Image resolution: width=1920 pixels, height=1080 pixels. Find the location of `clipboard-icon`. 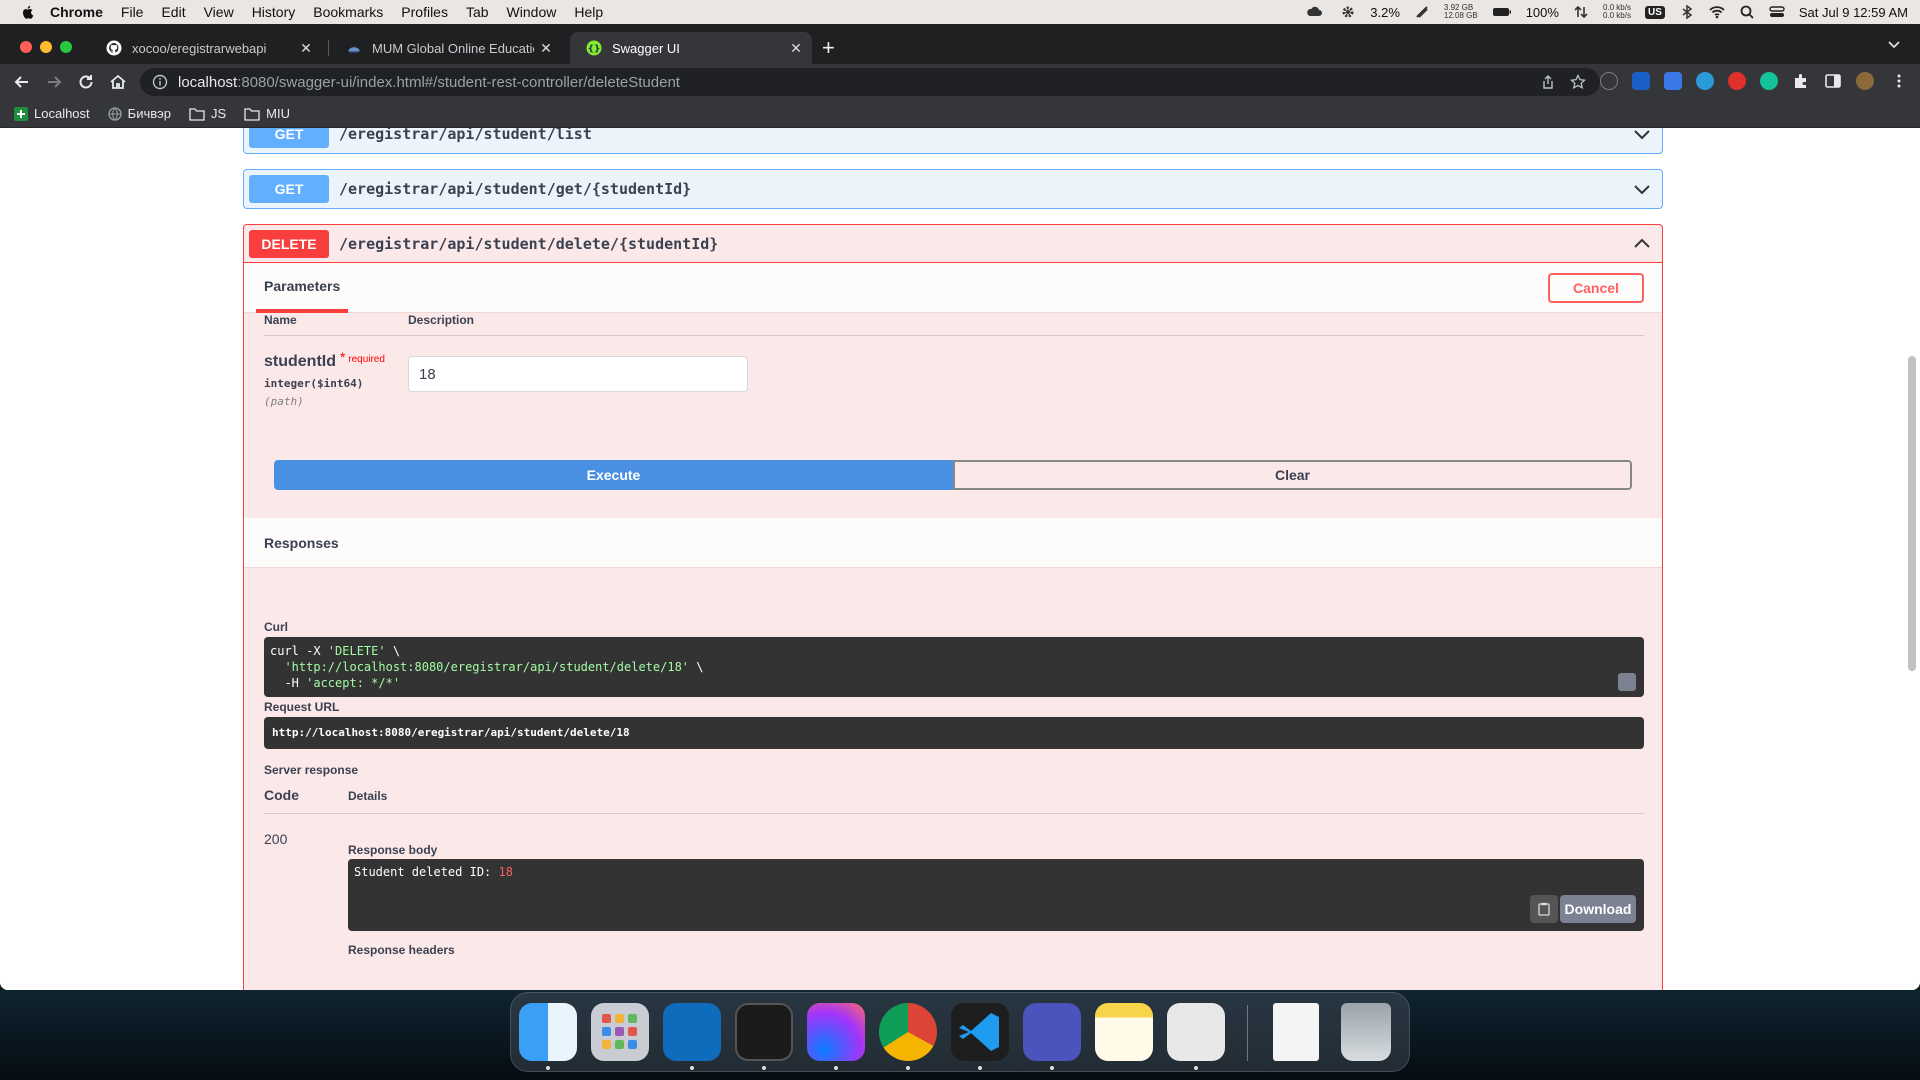

clipboard-icon is located at coordinates (1544, 909).